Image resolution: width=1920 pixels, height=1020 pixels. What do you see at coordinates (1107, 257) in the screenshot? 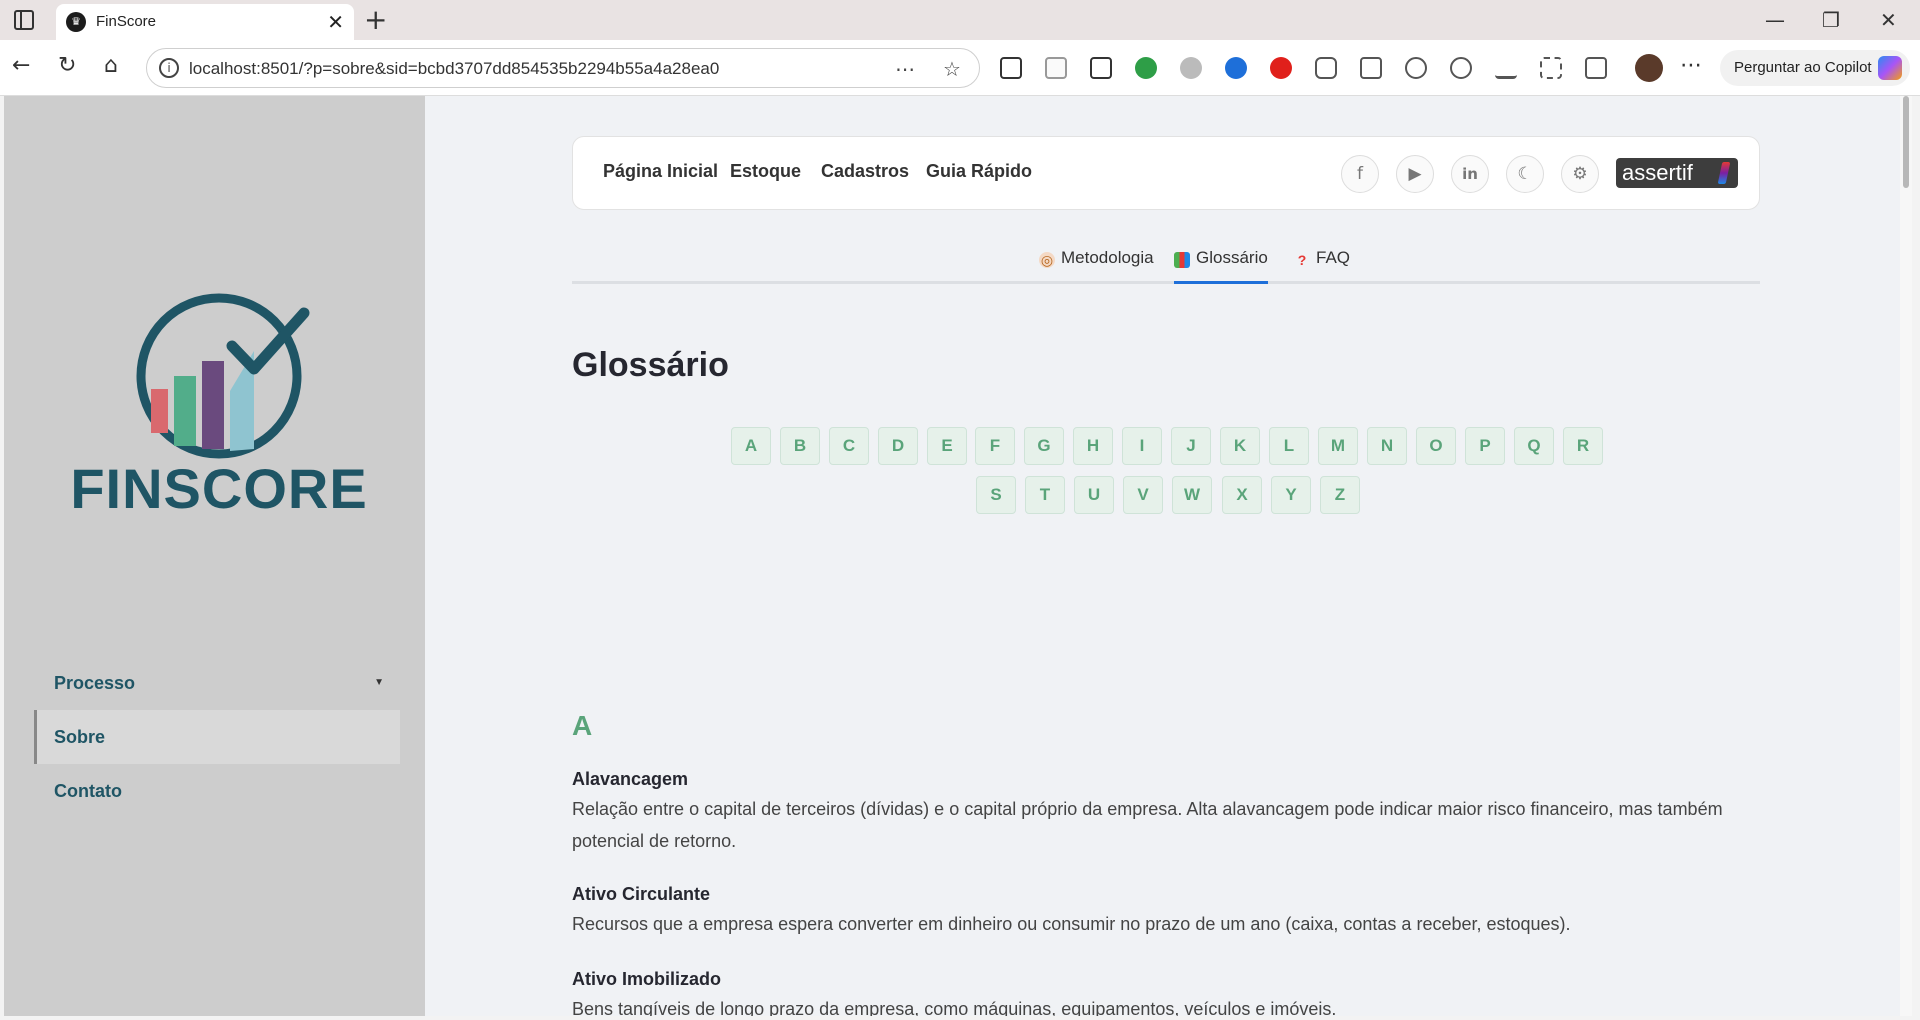
I see `tab-label: Metodologia` at bounding box center [1107, 257].